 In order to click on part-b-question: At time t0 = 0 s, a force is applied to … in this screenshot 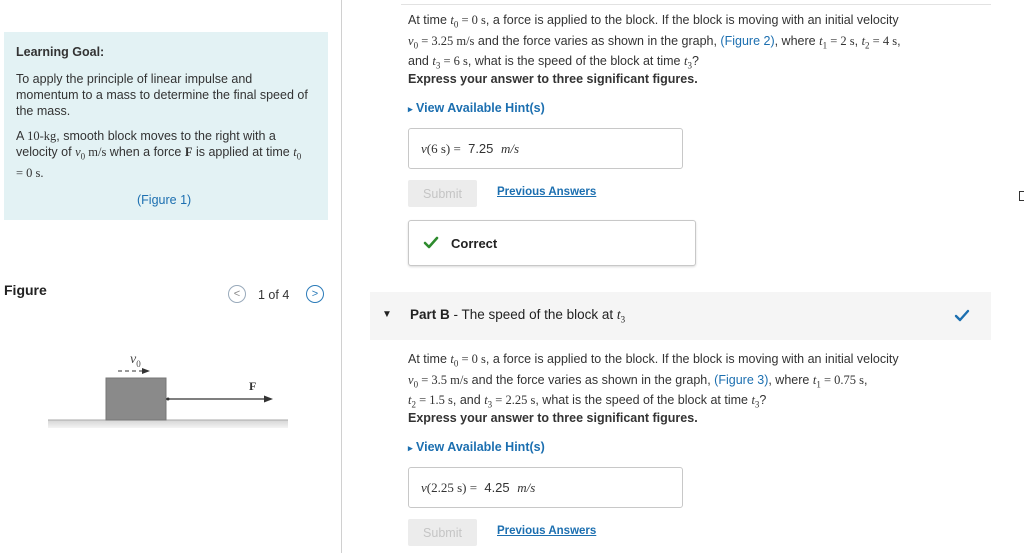, I will do `click(653, 381)`.